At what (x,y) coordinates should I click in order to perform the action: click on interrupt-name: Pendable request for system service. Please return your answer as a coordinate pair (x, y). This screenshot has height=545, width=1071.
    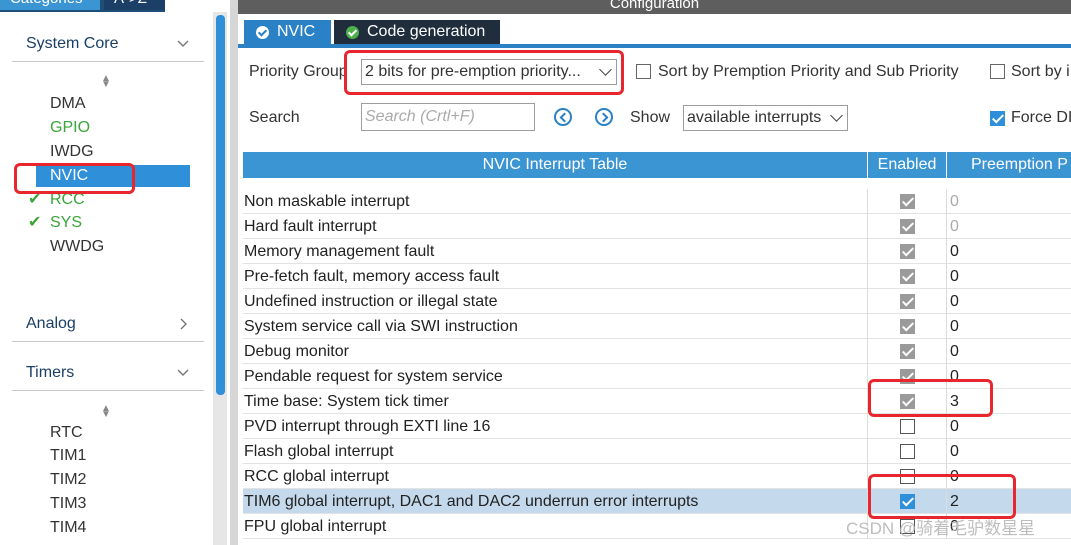
    Looking at the image, I should click on (555, 376).